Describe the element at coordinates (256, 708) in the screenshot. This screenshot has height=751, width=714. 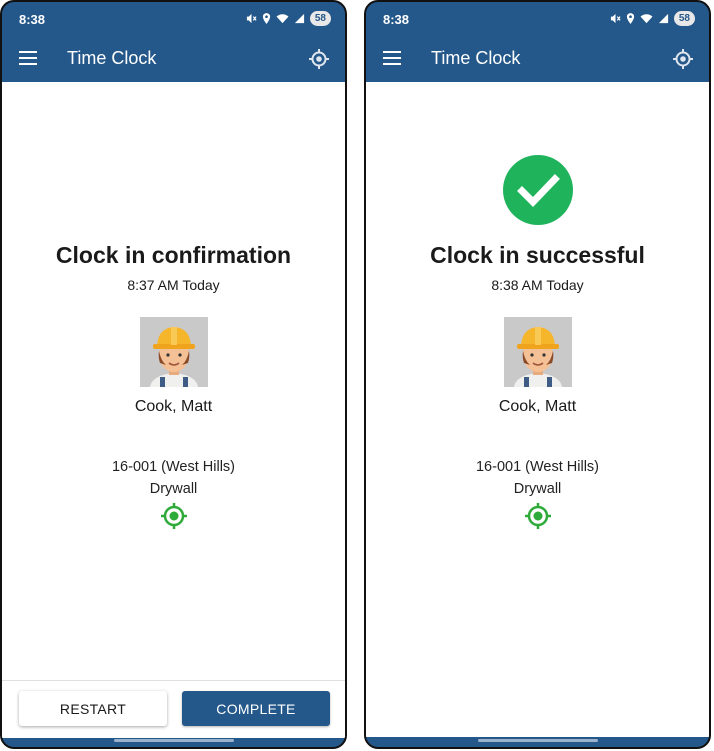
I see `complete-button: COMPLETE` at that location.